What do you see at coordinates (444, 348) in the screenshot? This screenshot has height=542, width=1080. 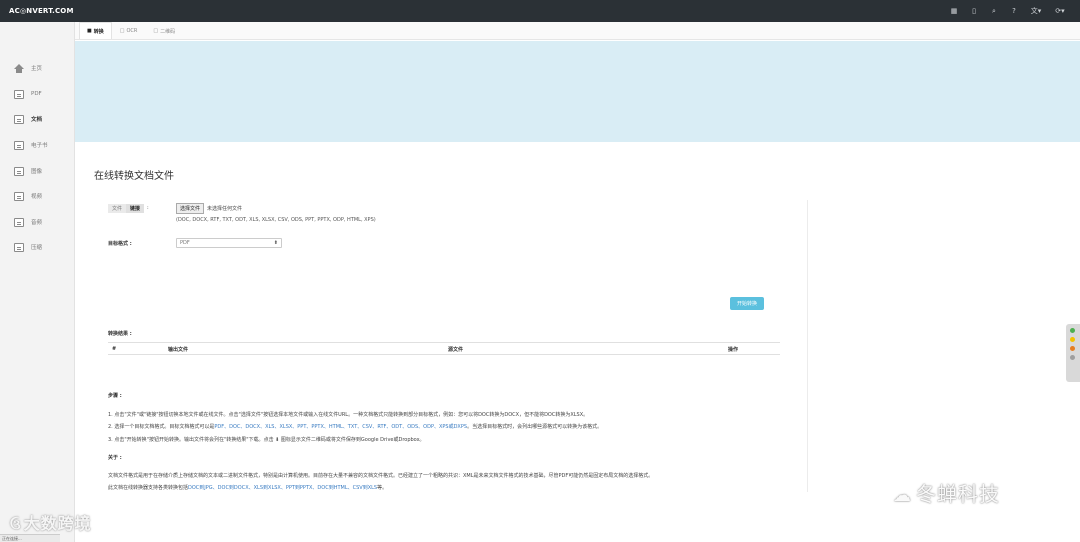 I see `results-table-header: # 输出文件 源文件 操作` at bounding box center [444, 348].